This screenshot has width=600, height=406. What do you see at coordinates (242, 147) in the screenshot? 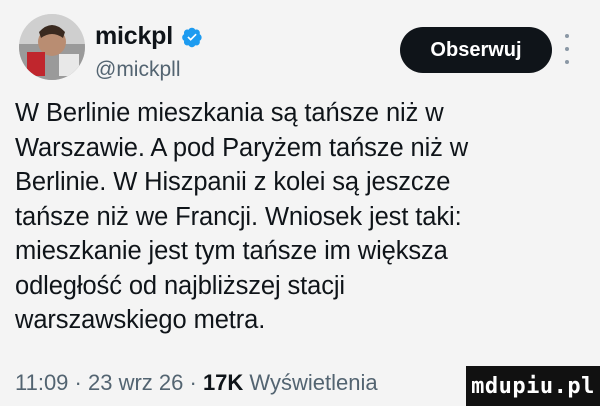
I see `tweet-line: Warszawie. A pod Paryżem tańsze niż w` at bounding box center [242, 147].